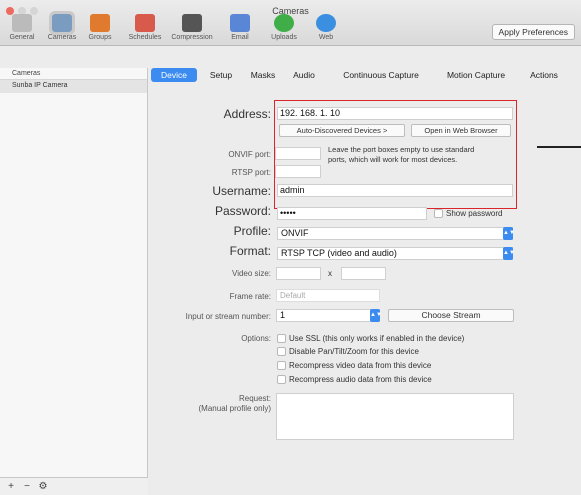 The width and height of the screenshot is (581, 495). Describe the element at coordinates (100, 37) in the screenshot. I see `toolbar-label: Groups` at that location.